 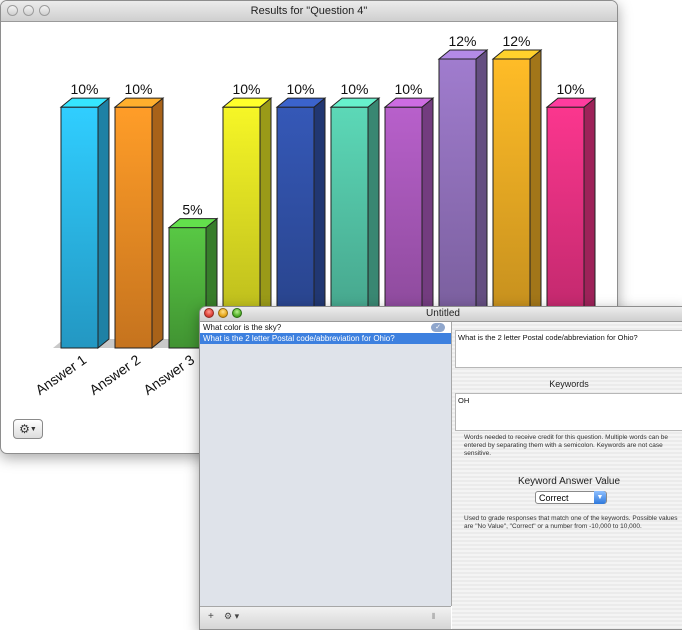 I want to click on checkmark-icon: ✓, so click(x=438, y=327).